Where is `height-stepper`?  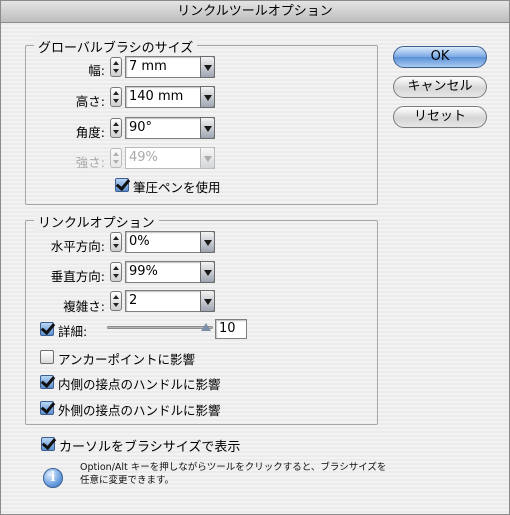 height-stepper is located at coordinates (116, 97).